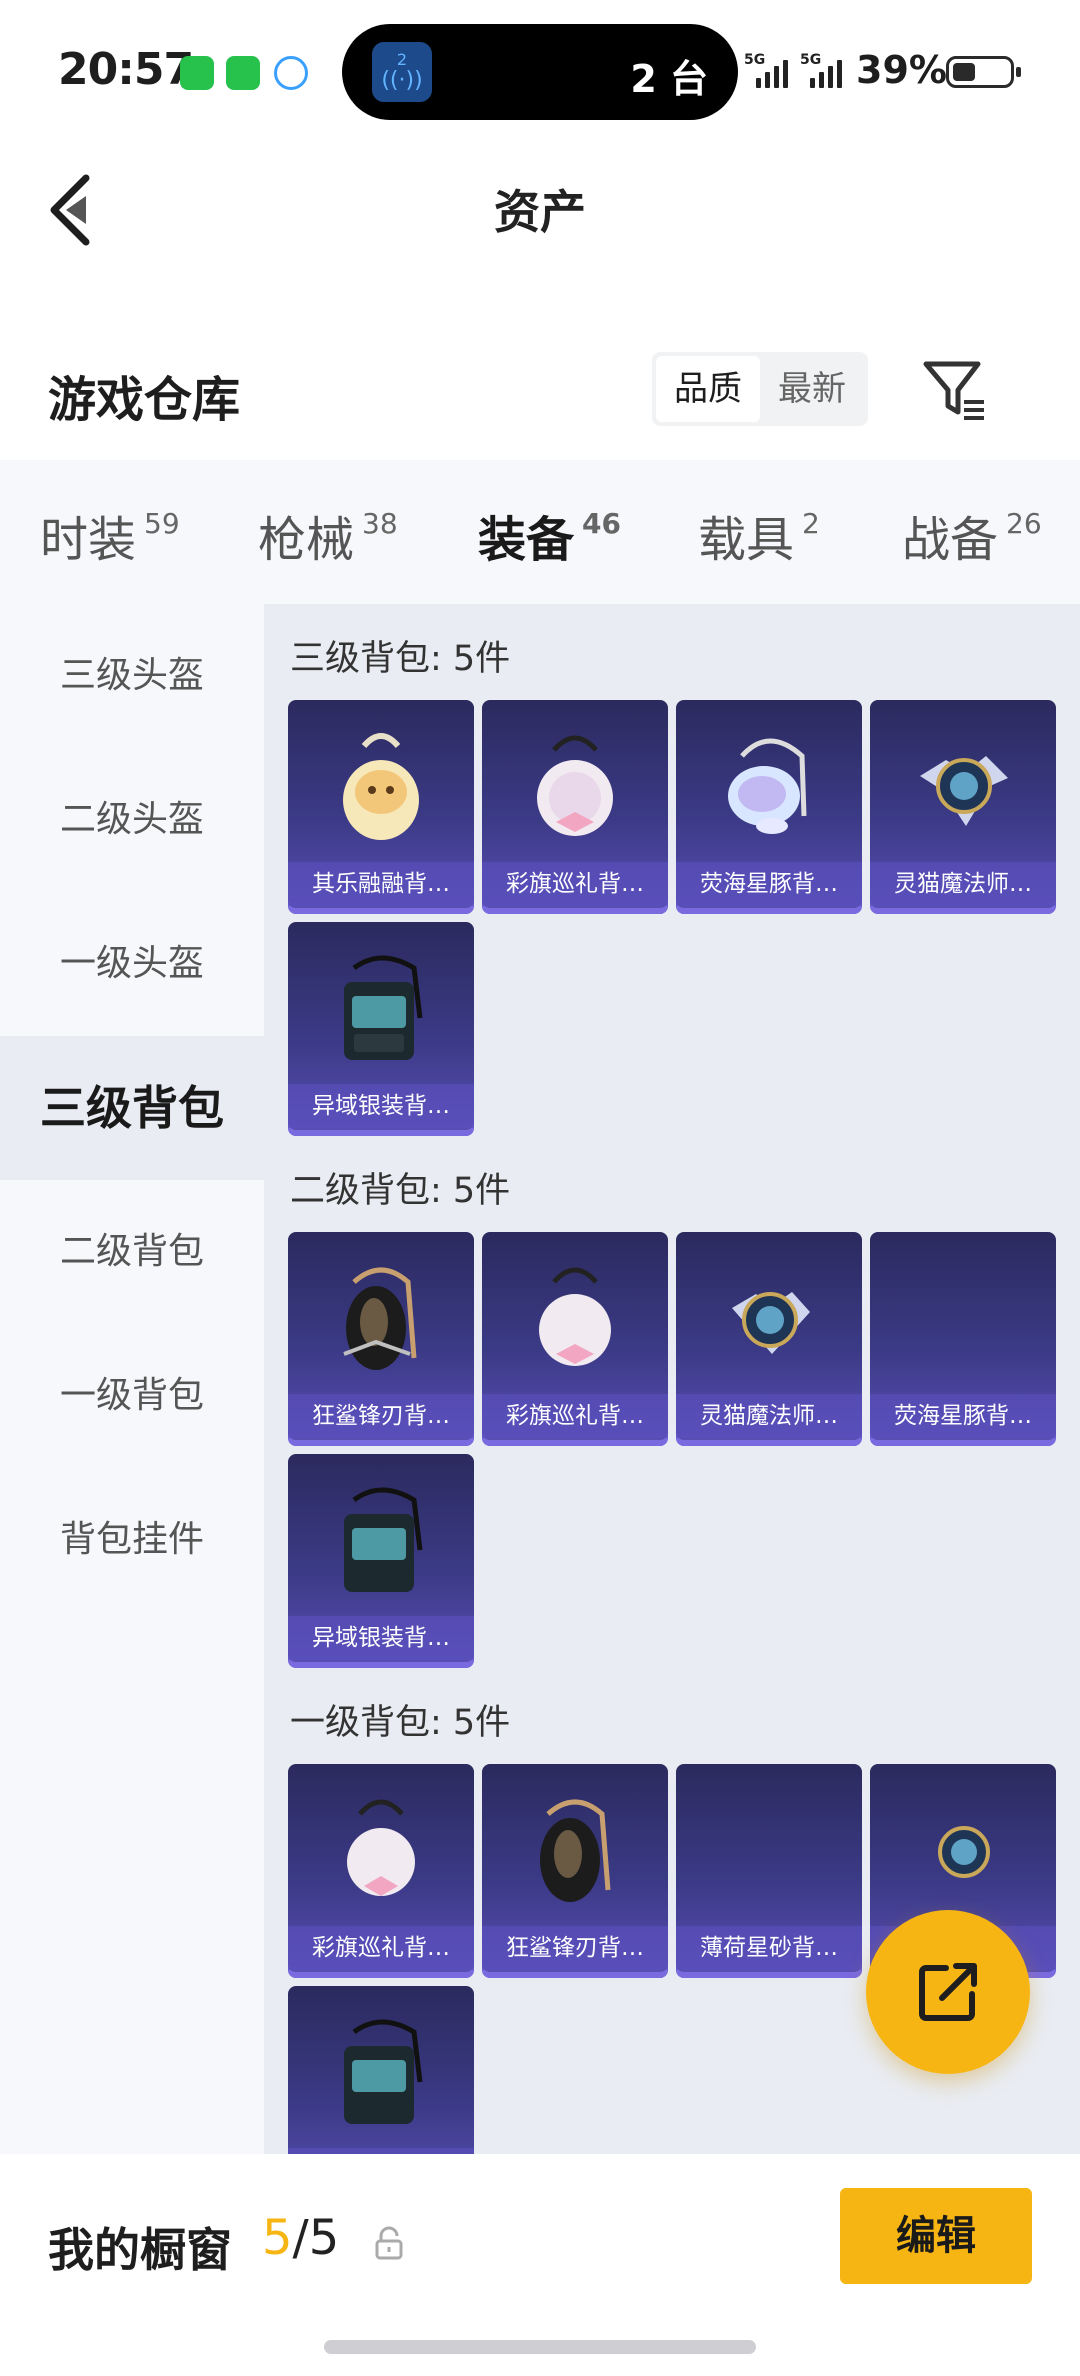  Describe the element at coordinates (400, 1191) in the screenshot. I see `section-title: 二级背包: 5件` at that location.